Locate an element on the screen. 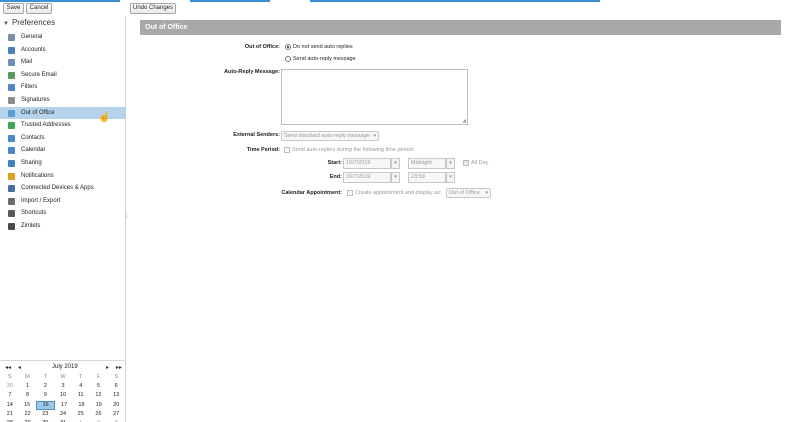  calendar-day: 9 is located at coordinates (45, 395).